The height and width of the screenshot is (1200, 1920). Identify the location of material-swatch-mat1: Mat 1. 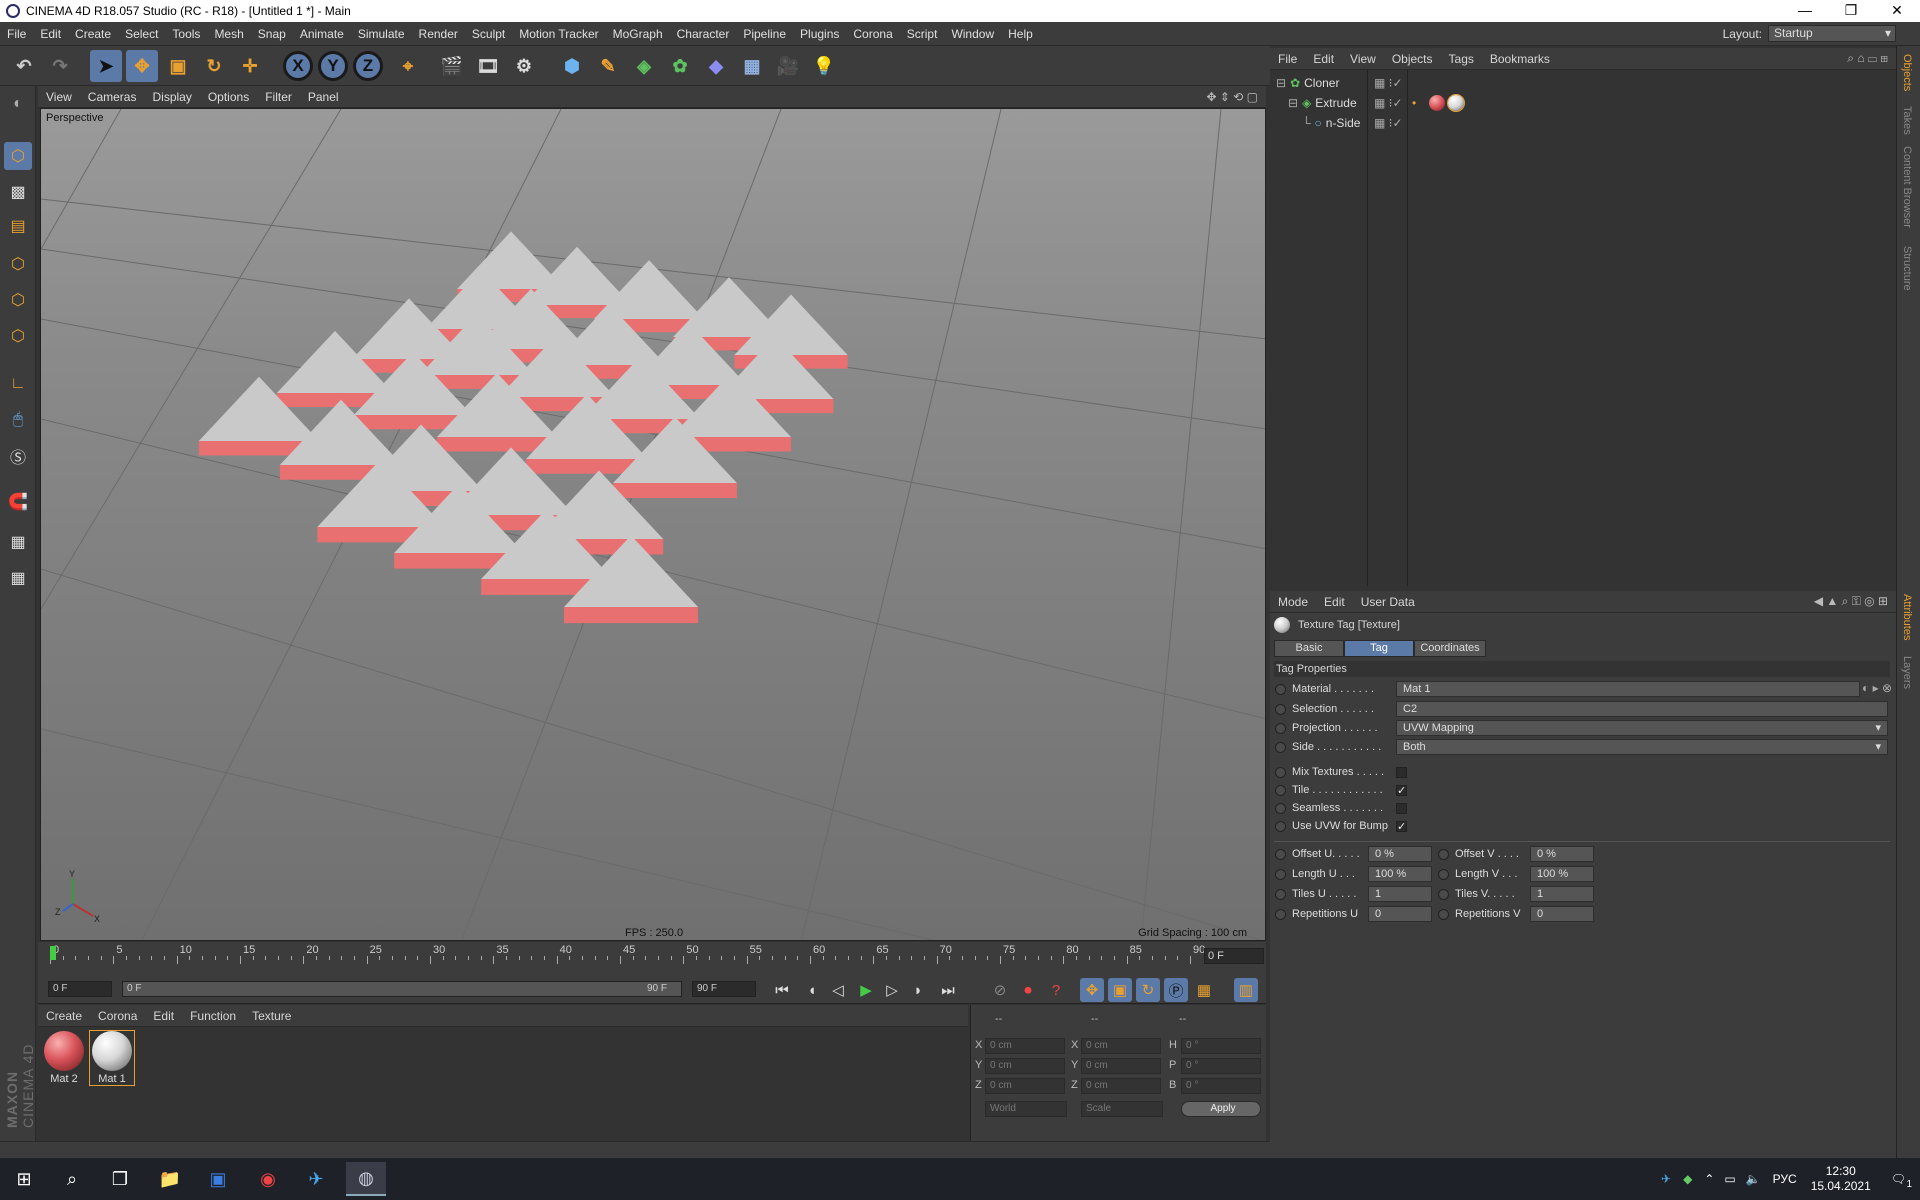
(112, 1058).